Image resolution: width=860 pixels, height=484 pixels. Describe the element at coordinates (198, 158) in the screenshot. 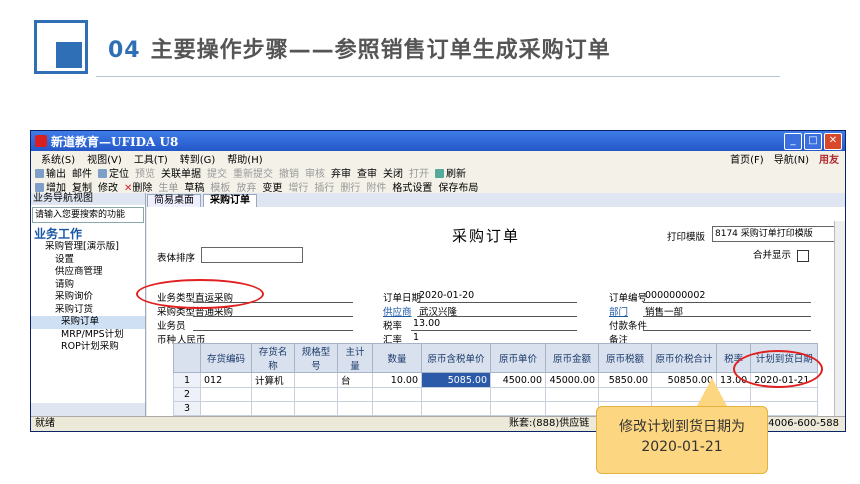

I see `menu-goto: 转到(G)` at that location.